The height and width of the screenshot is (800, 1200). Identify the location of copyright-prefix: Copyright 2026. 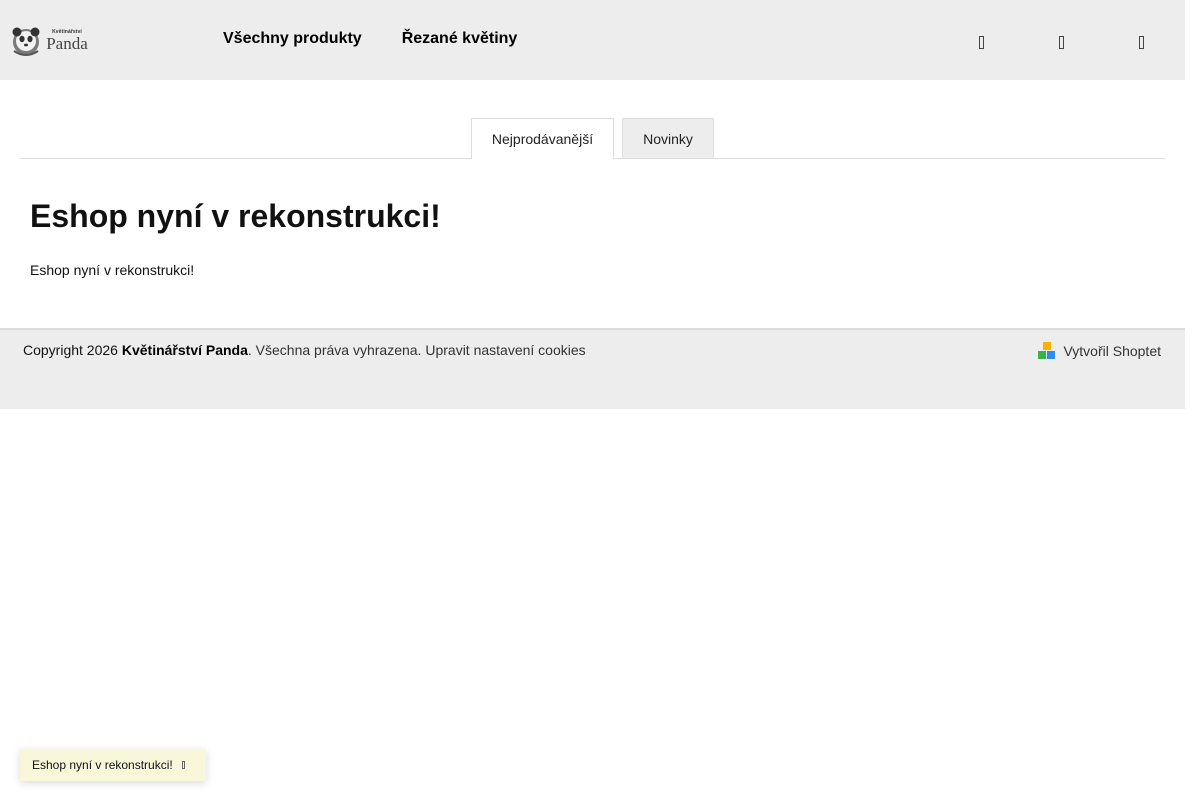
(70, 350).